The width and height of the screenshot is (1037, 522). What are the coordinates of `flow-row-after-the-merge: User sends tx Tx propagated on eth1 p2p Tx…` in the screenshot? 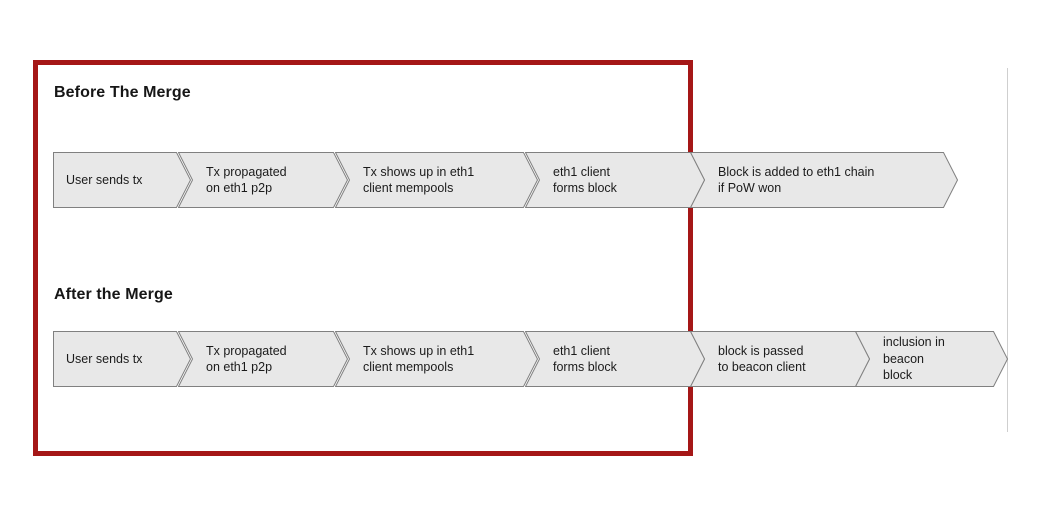 It's located at (518, 359).